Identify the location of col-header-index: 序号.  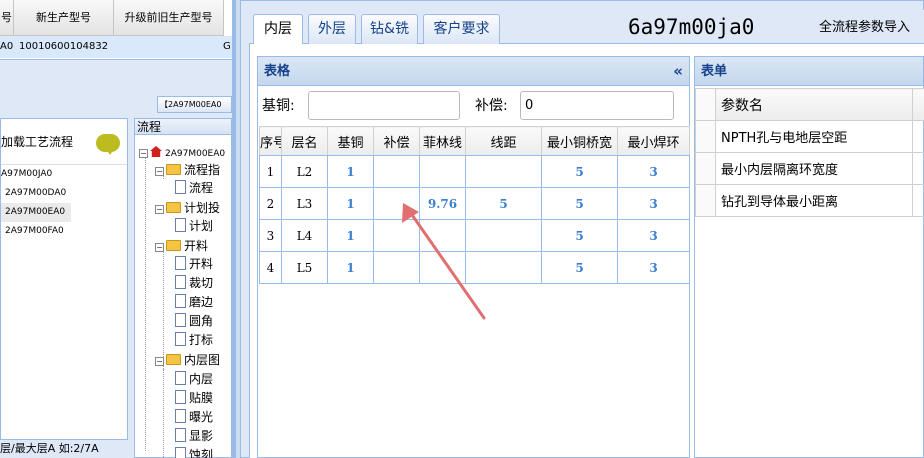
(270, 141).